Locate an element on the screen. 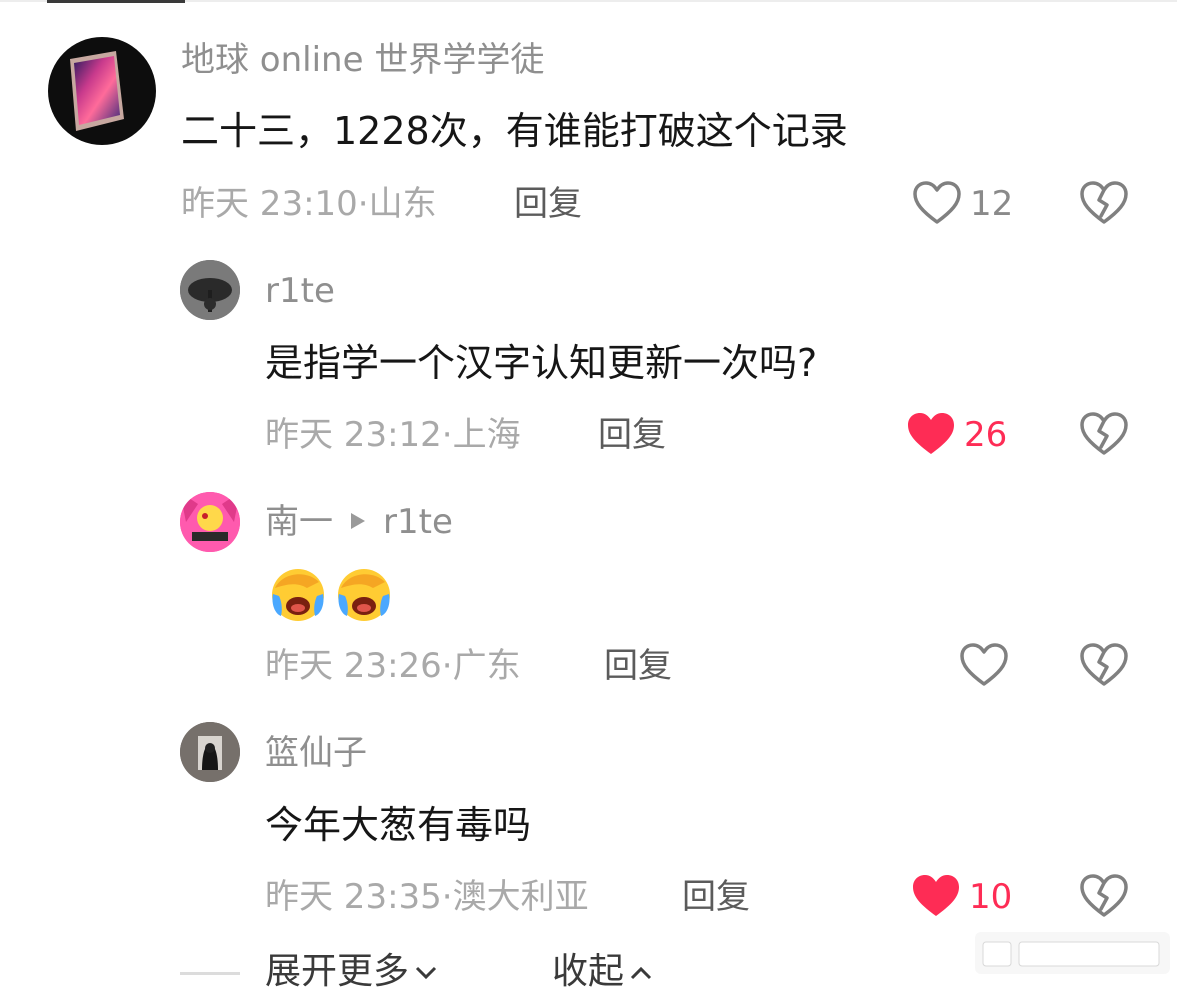 The width and height of the screenshot is (1177, 994). timestamp: 昨天 23:12 is located at coordinates (353, 435).